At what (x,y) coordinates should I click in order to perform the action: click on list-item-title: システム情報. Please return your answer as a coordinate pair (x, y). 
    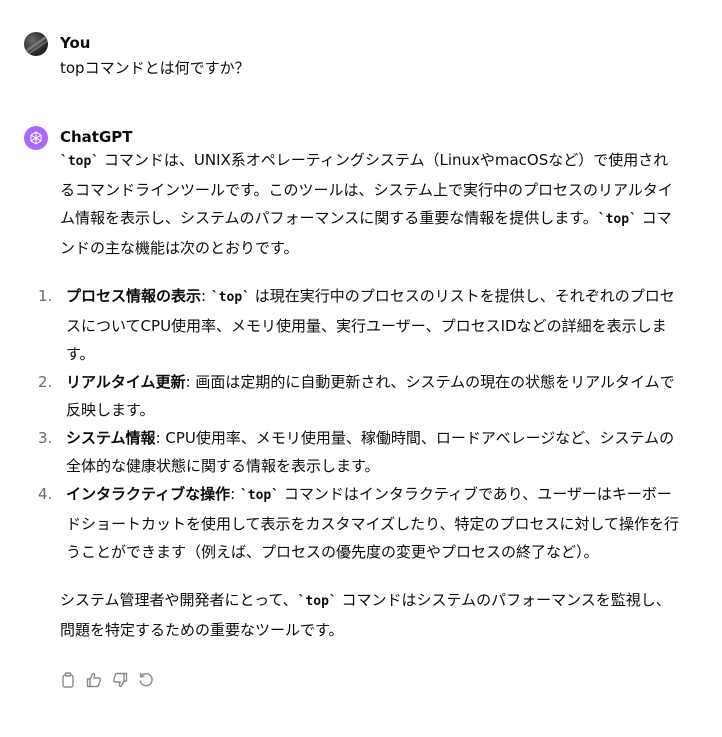
    Looking at the image, I should click on (111, 438).